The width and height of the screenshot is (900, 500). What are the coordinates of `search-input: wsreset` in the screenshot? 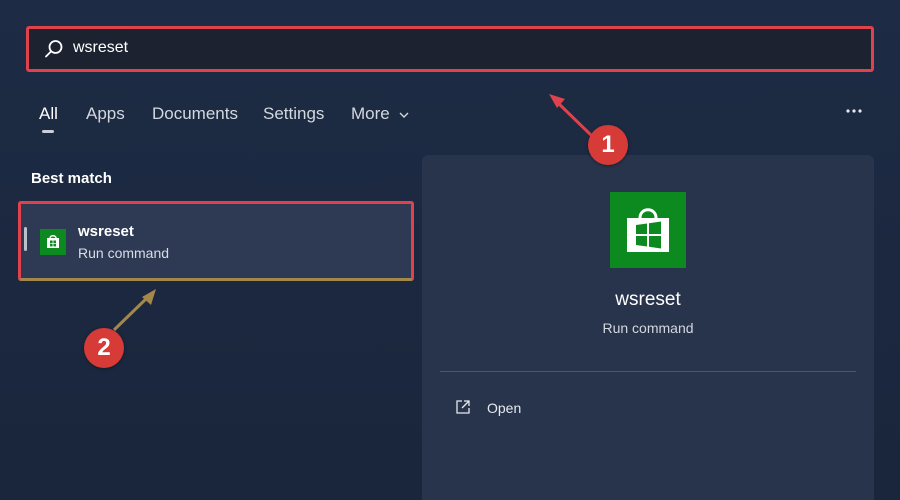 It's located at (450, 49).